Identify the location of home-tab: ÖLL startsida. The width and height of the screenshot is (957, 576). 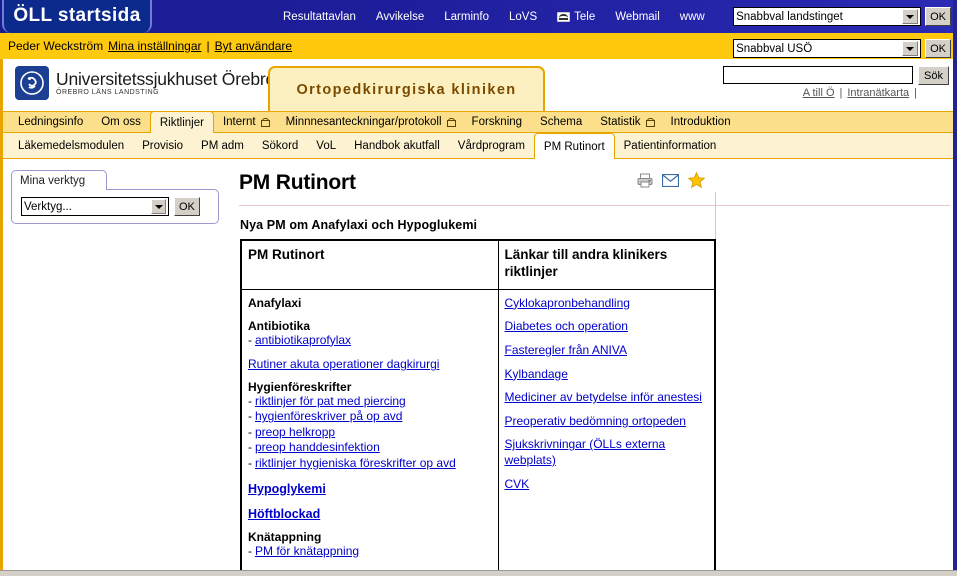
(77, 16).